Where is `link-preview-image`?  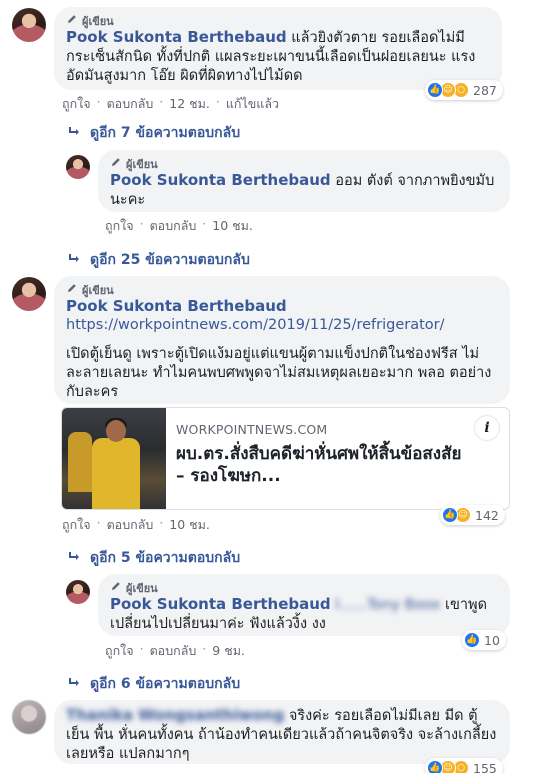 link-preview-image is located at coordinates (114, 458).